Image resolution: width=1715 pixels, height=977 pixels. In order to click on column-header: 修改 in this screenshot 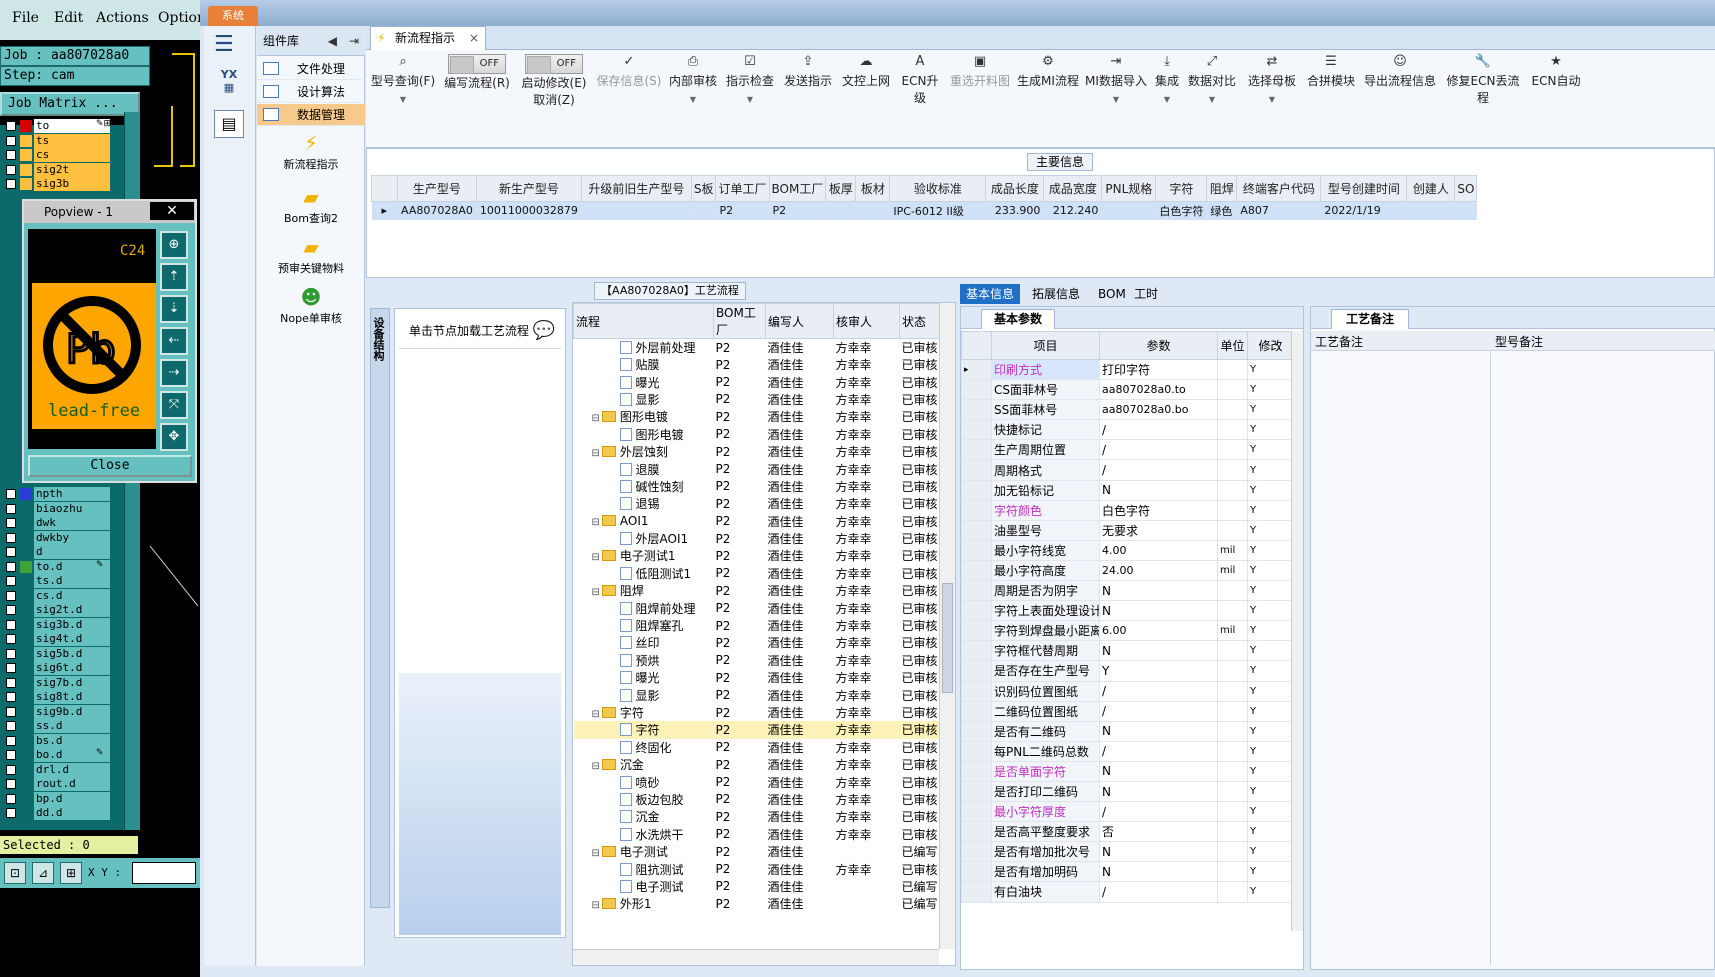, I will do `click(1270, 345)`.